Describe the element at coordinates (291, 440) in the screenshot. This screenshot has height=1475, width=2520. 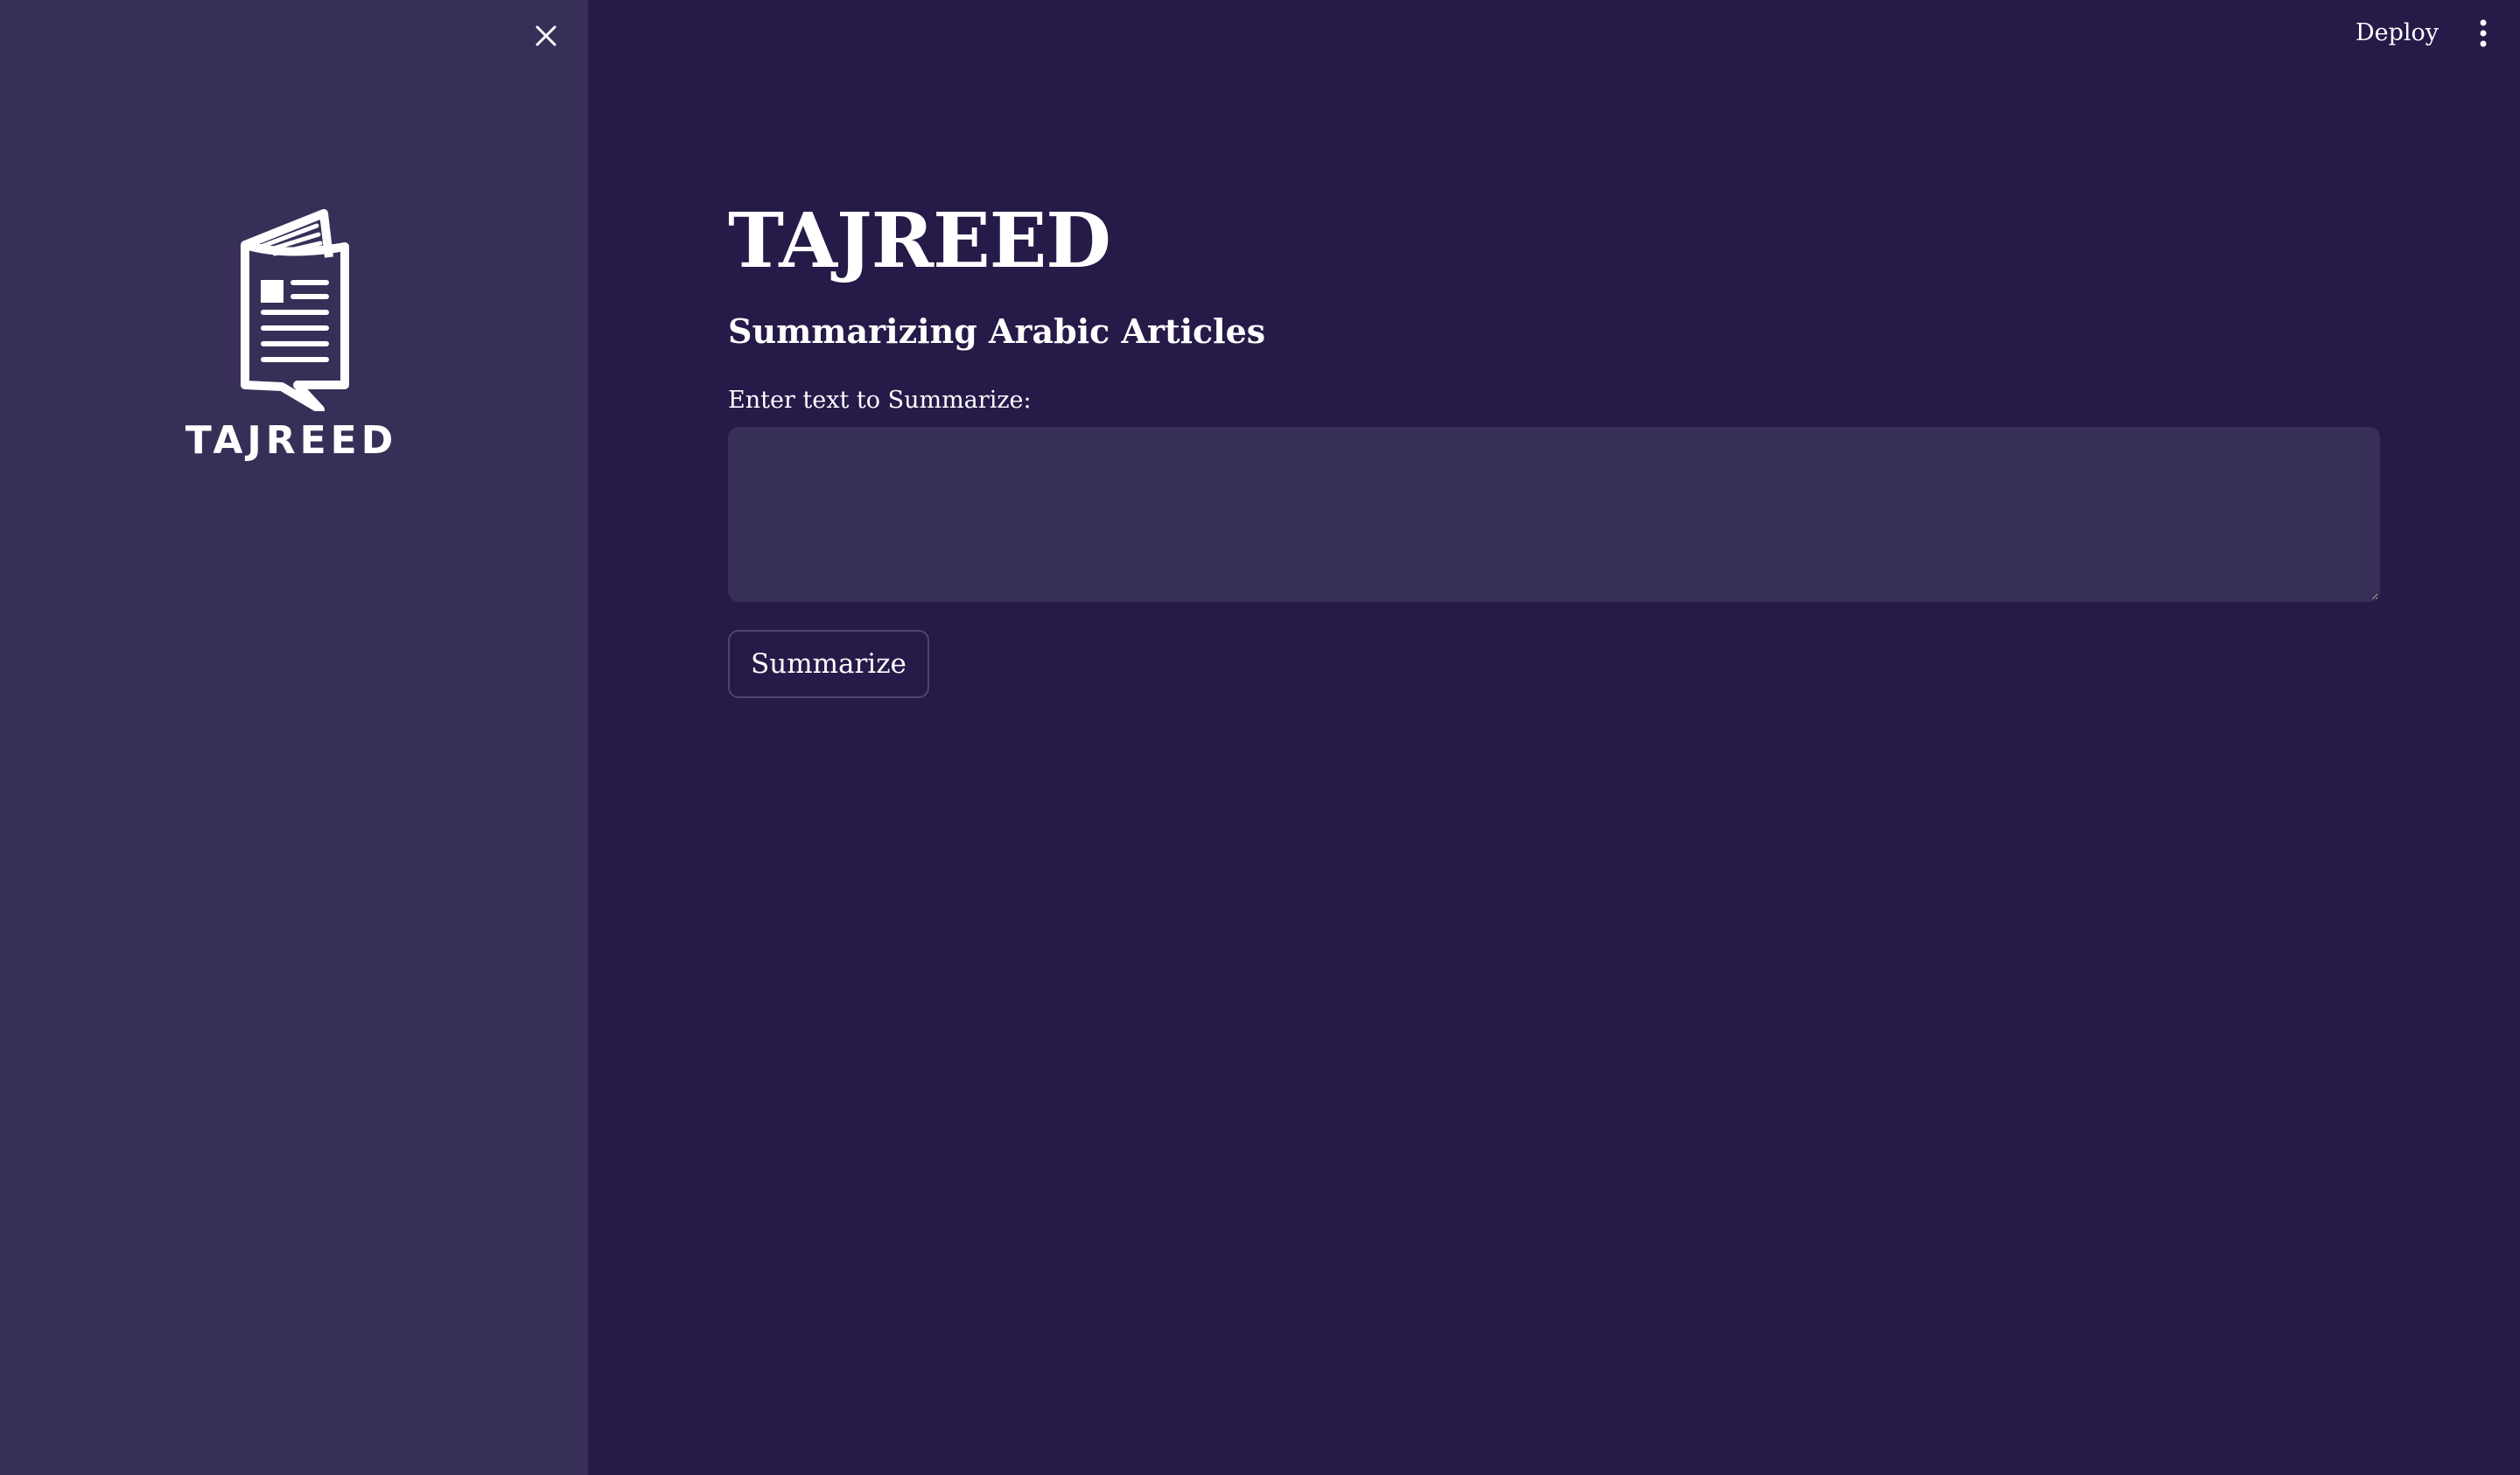
I see `logo-text: TAJREED` at that location.